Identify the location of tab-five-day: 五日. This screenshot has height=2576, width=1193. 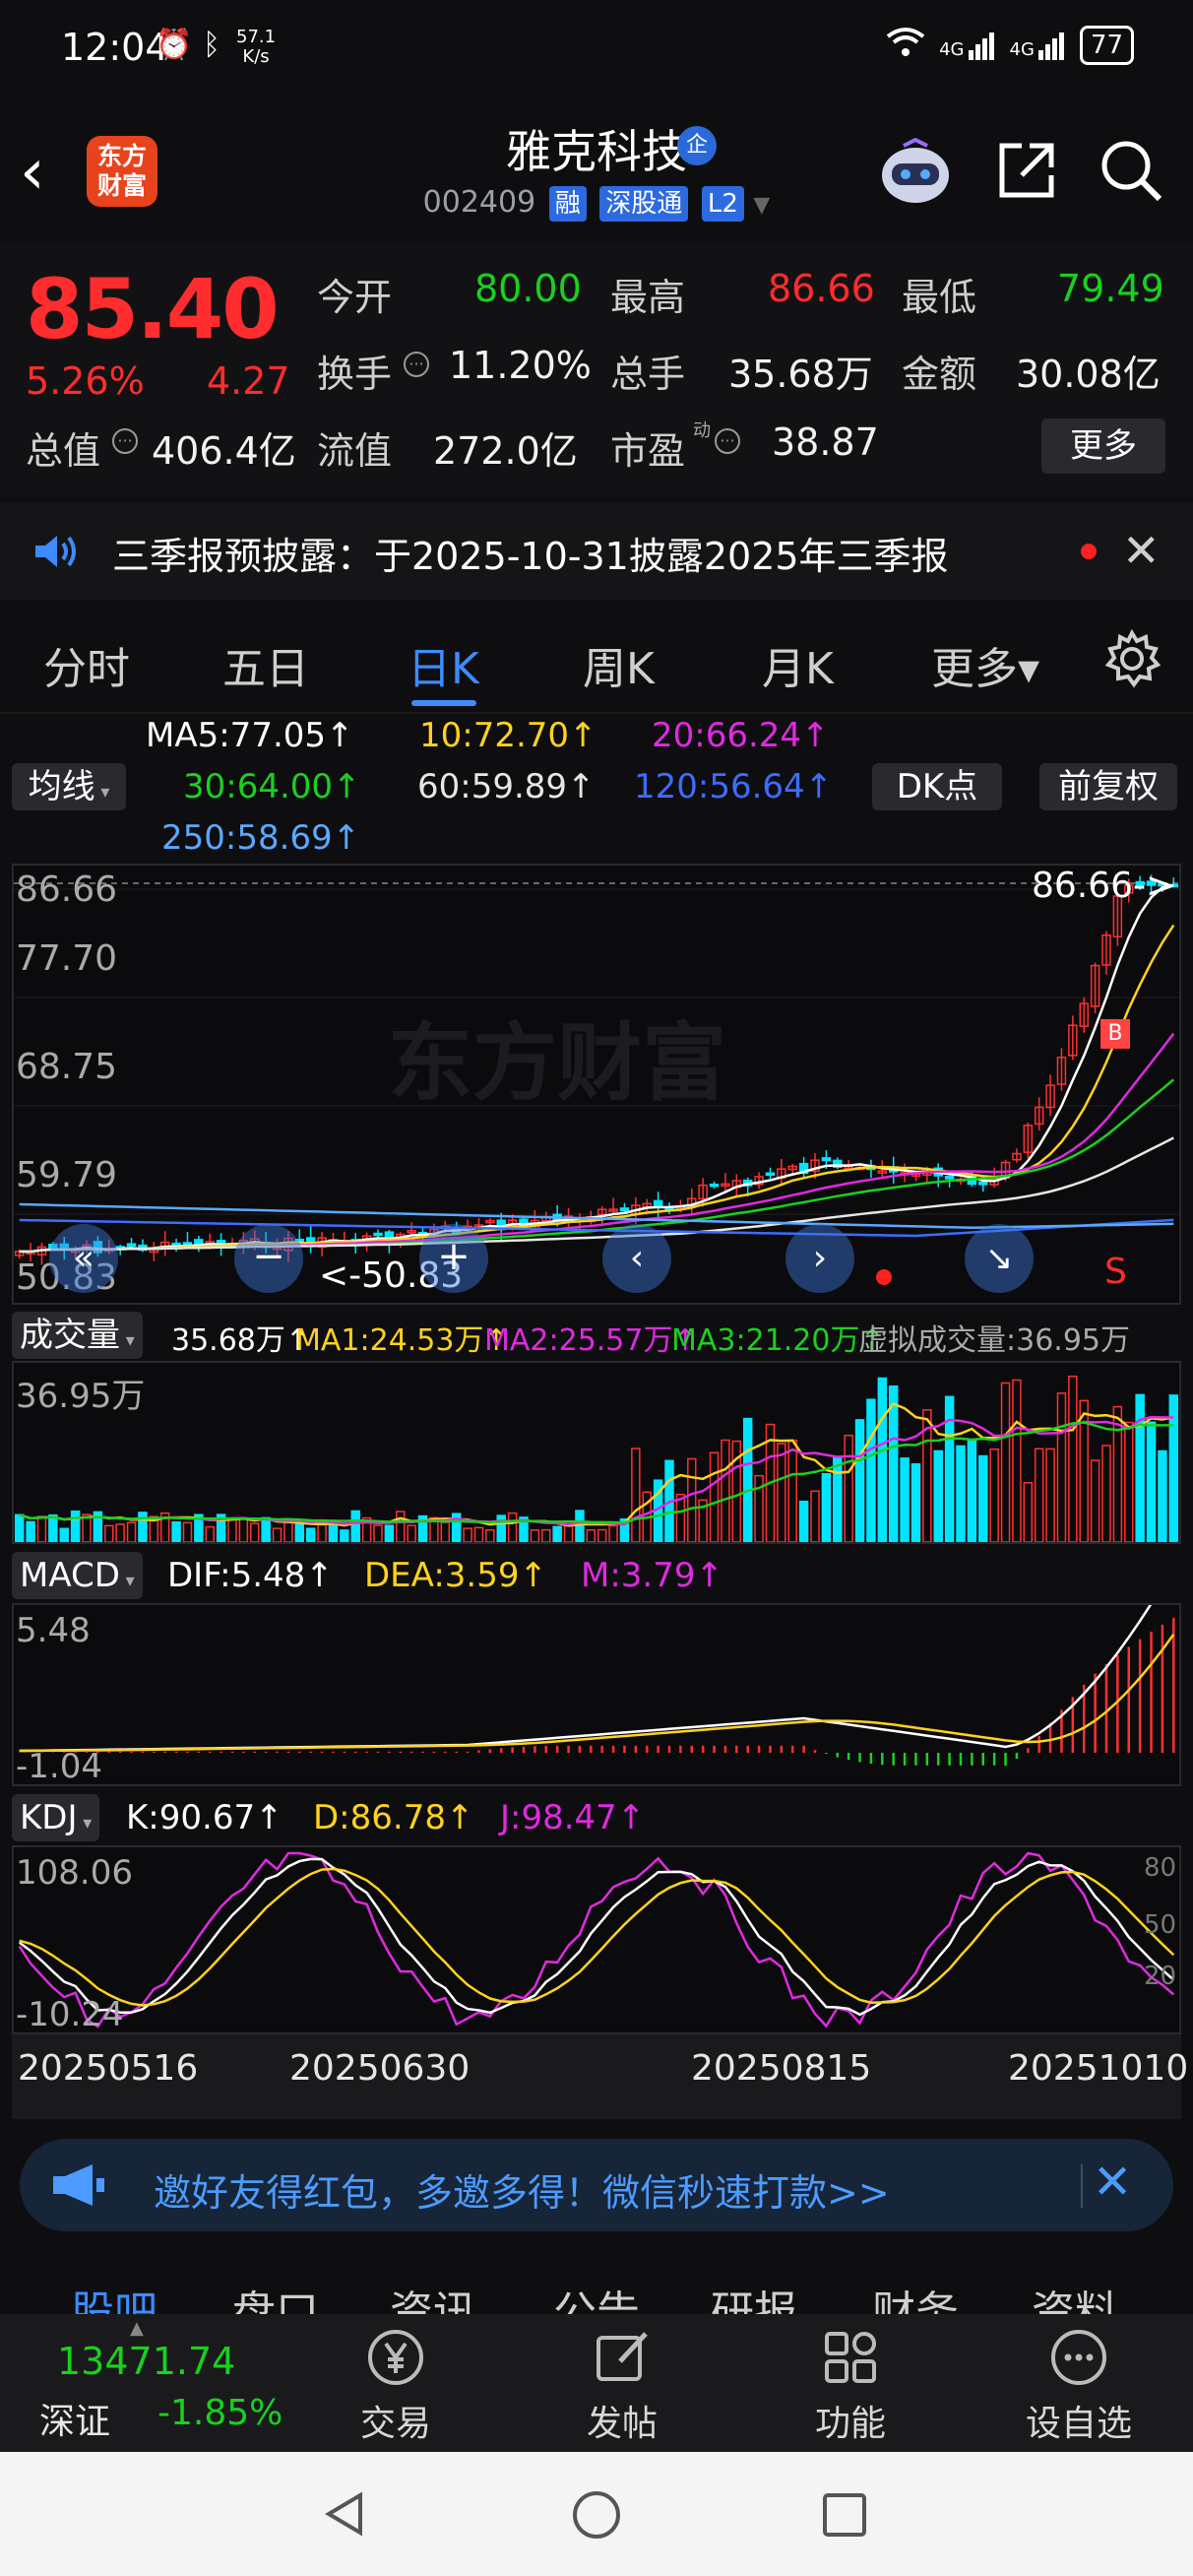
(265, 664).